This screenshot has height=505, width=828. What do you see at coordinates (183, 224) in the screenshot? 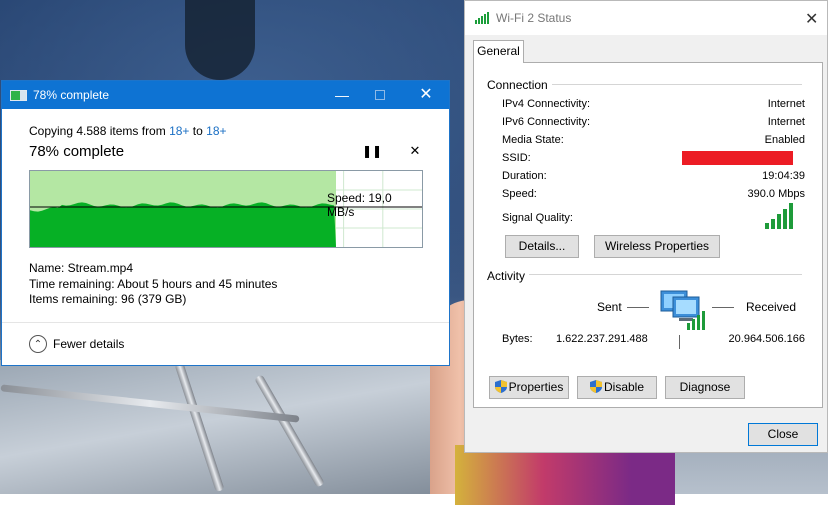
I see `speed-area` at bounding box center [183, 224].